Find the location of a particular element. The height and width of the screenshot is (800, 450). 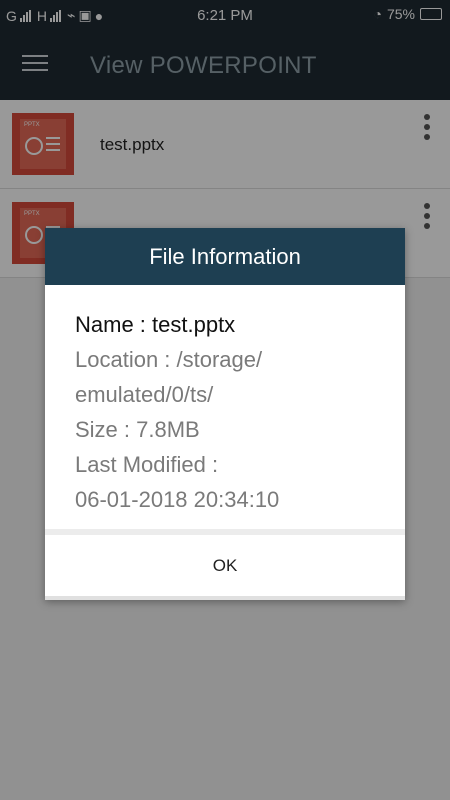

modified-value: 06-01-2018 20:34:10 is located at coordinates (177, 499).